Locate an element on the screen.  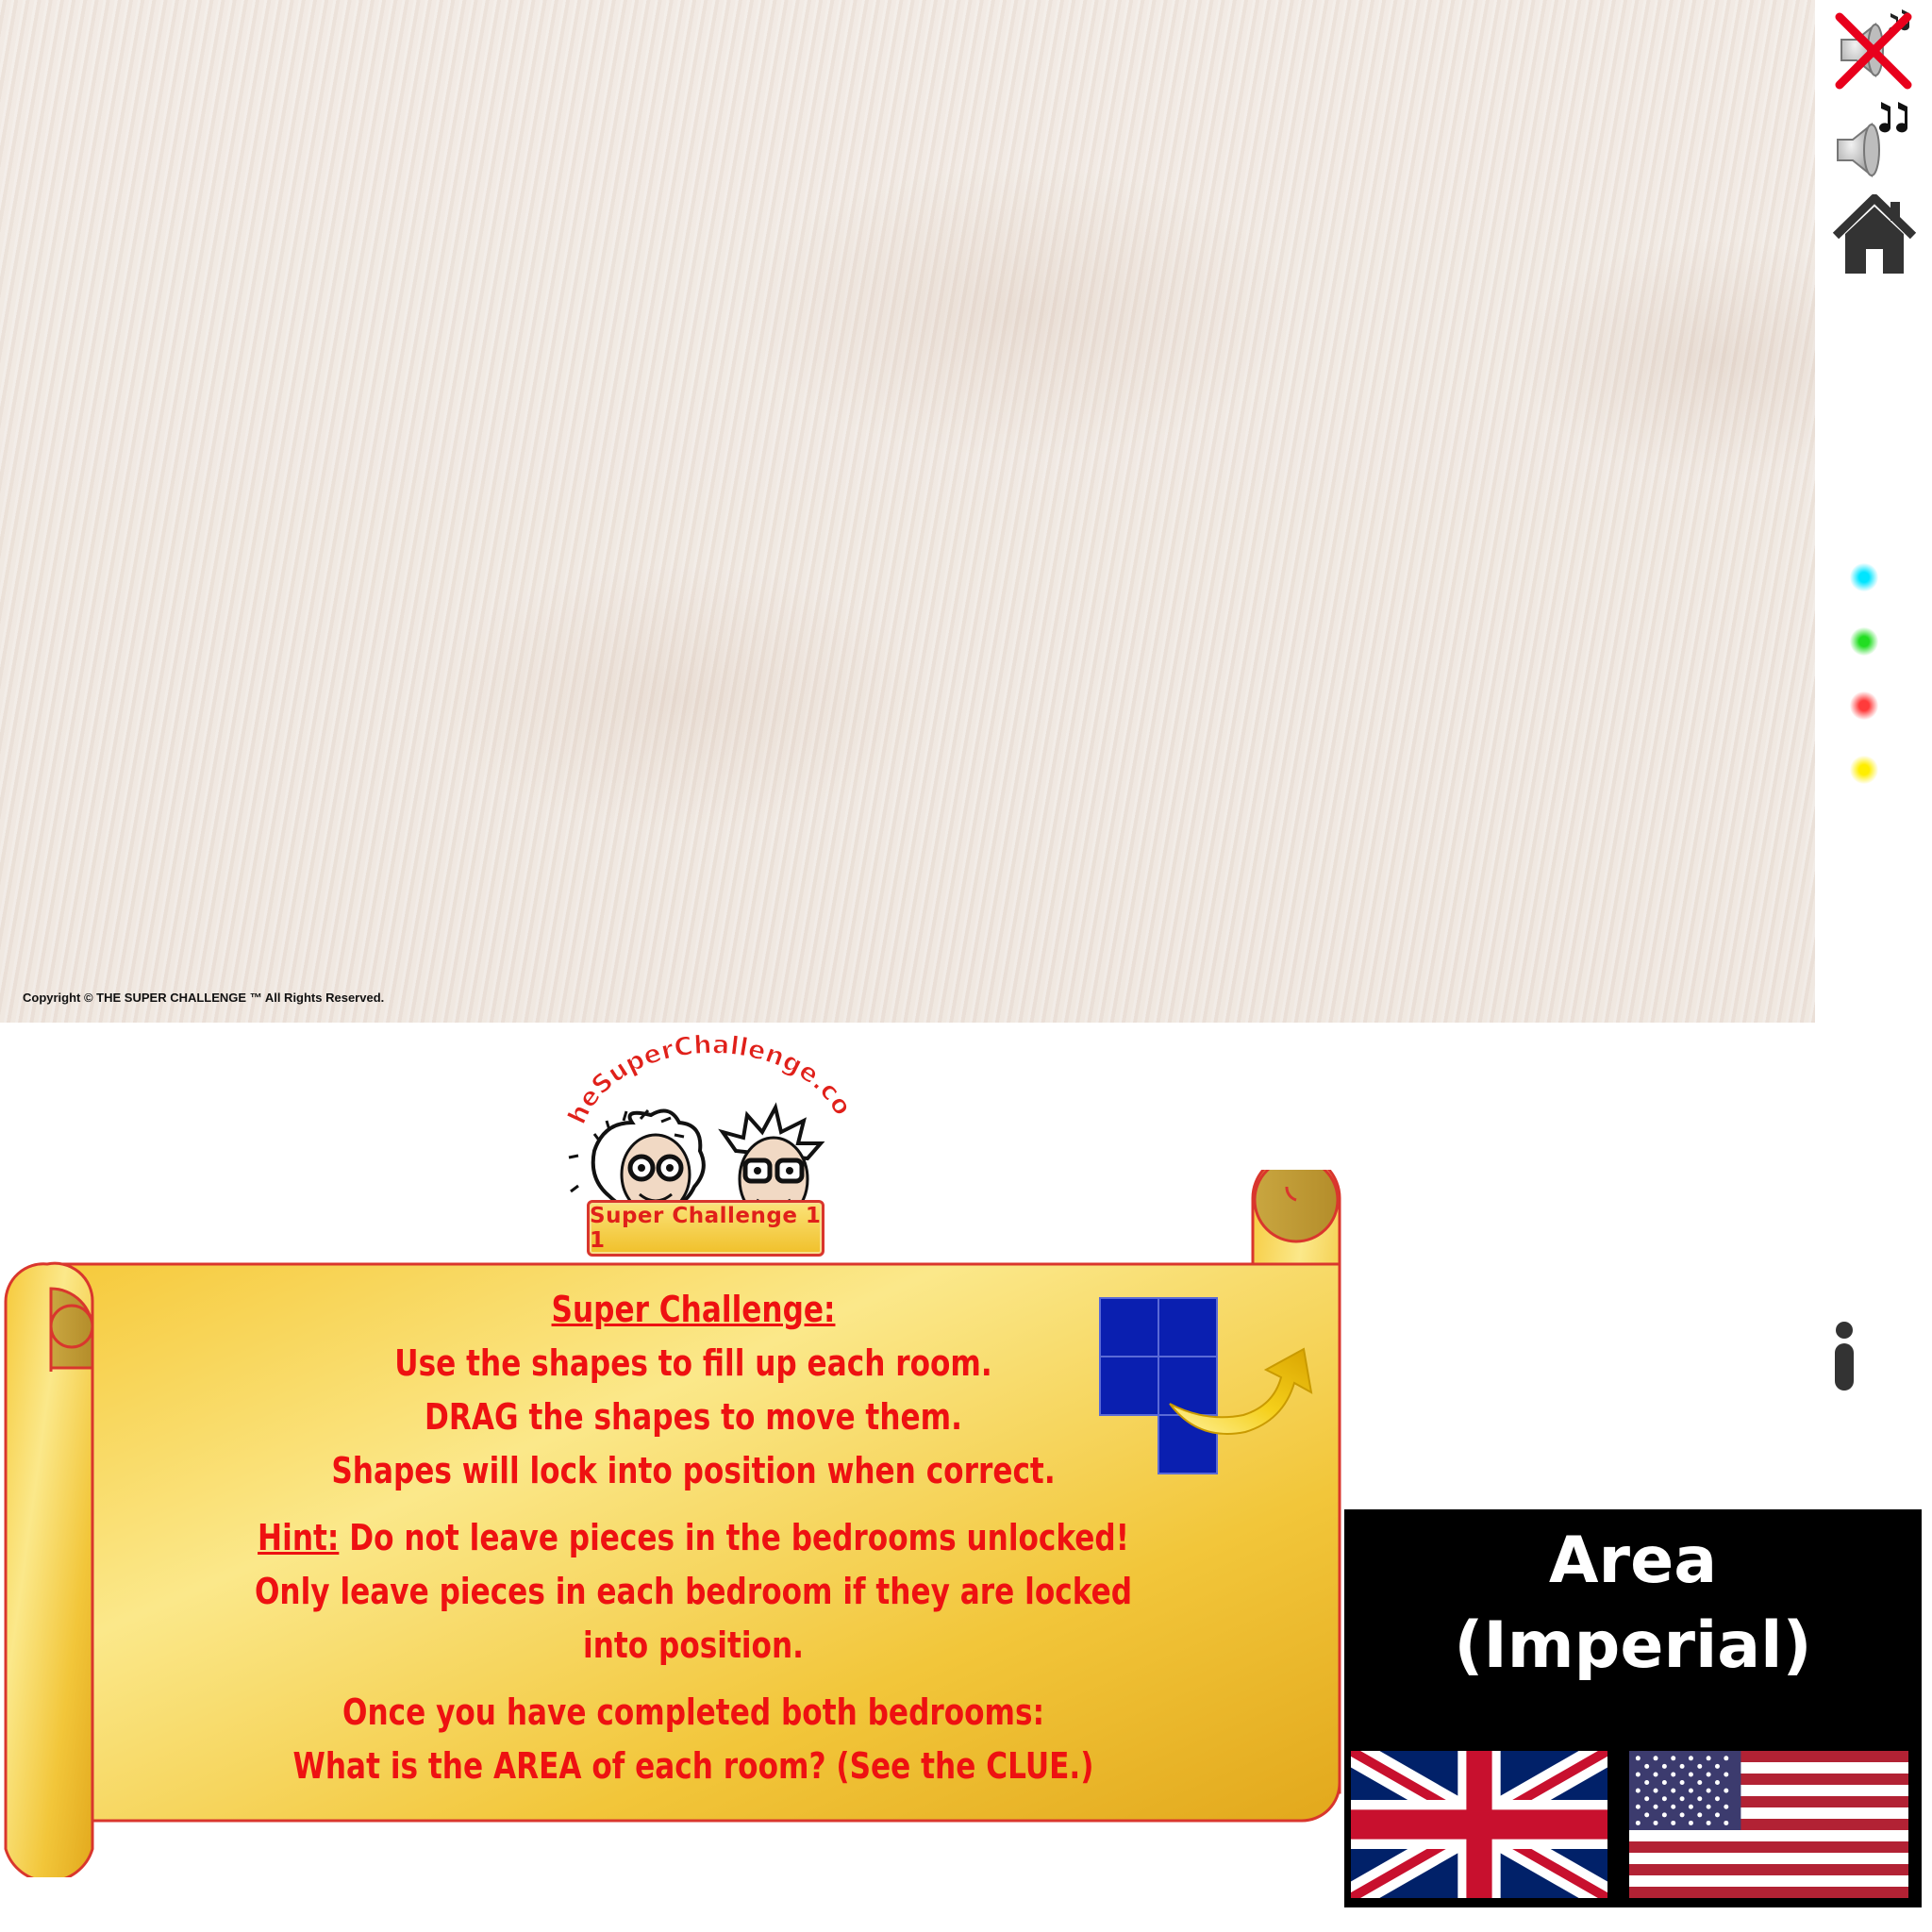
info-icon is located at coordinates (1844, 1356).